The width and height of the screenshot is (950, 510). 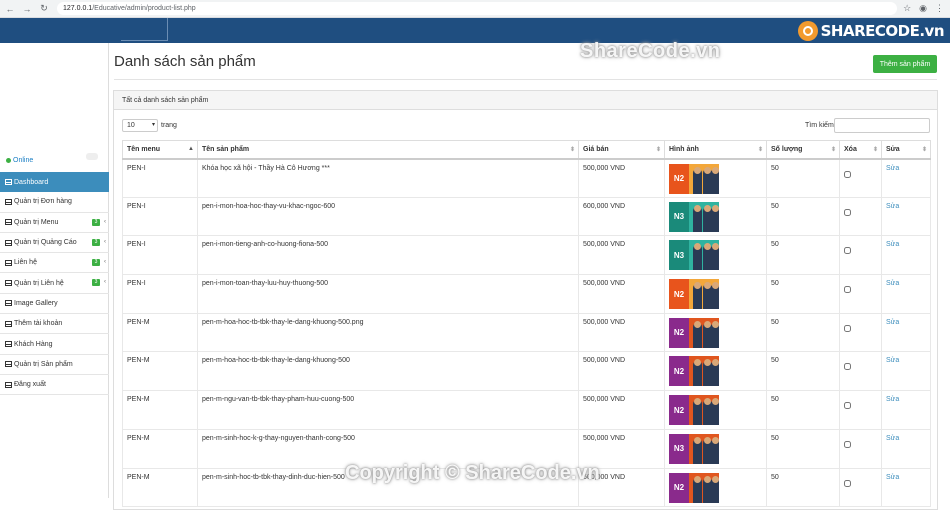 What do you see at coordinates (525, 100) in the screenshot?
I see `panel-title: Tất cả danh sách sản phẩm` at bounding box center [525, 100].